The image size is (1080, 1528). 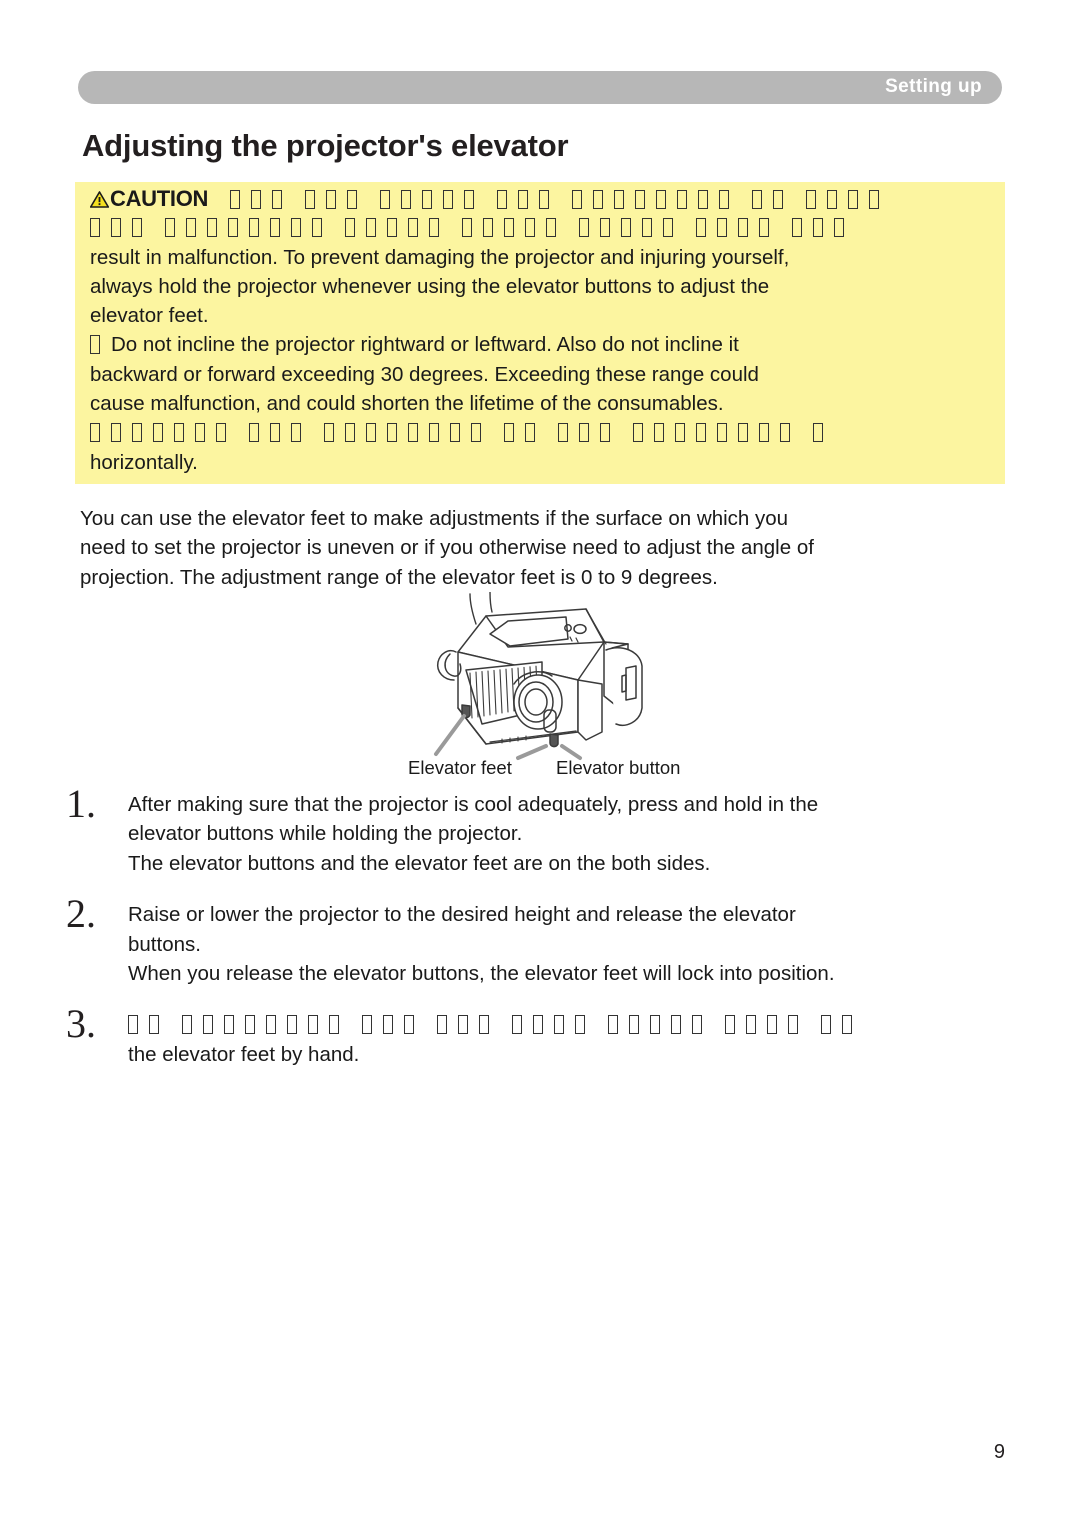 I want to click on caution-heading-label: CAUTION, so click(x=159, y=198).